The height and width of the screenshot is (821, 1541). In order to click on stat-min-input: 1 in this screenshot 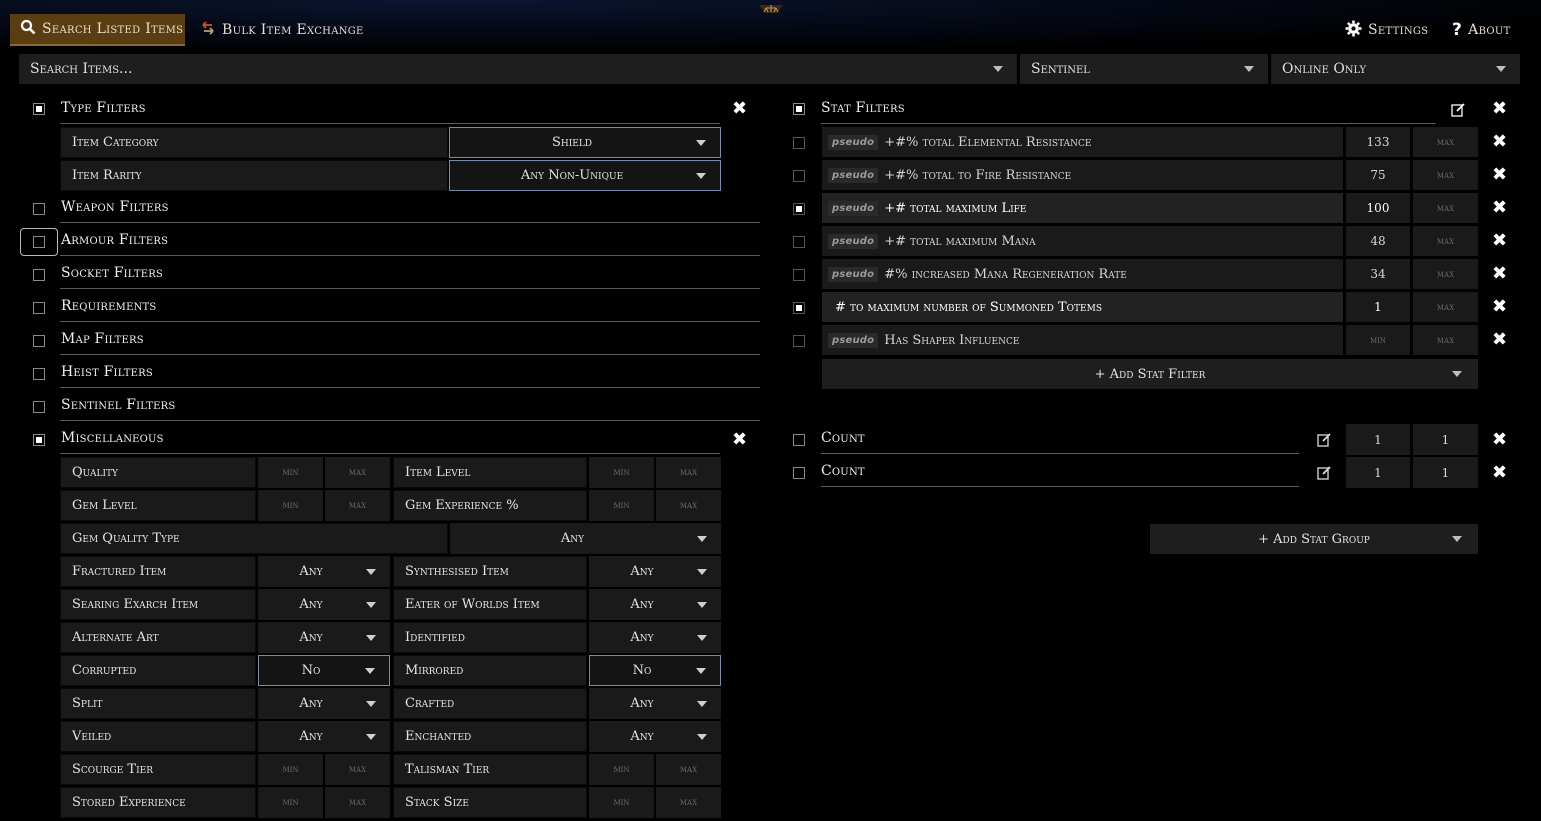, I will do `click(1378, 307)`.